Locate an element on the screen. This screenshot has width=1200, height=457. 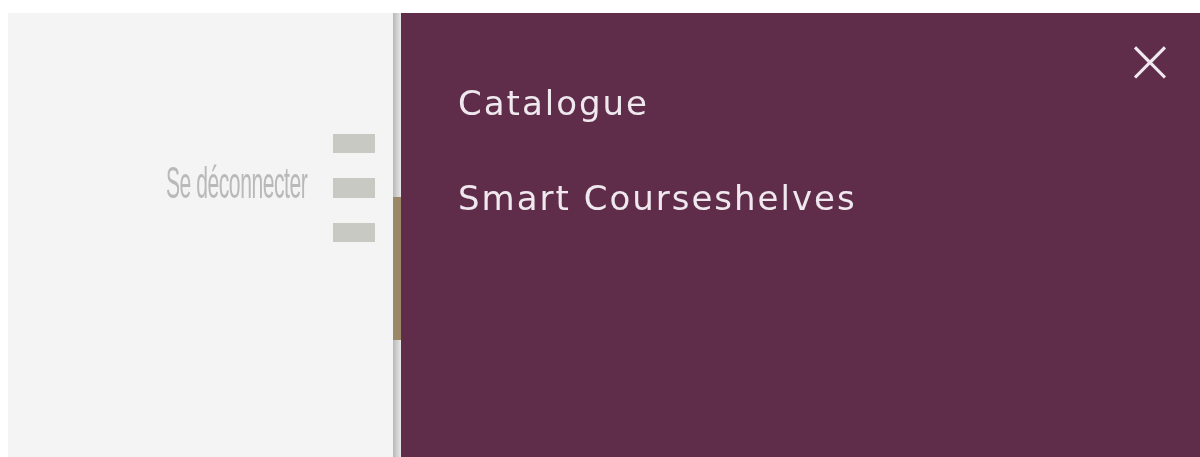
scrollbar is located at coordinates (397, 235).